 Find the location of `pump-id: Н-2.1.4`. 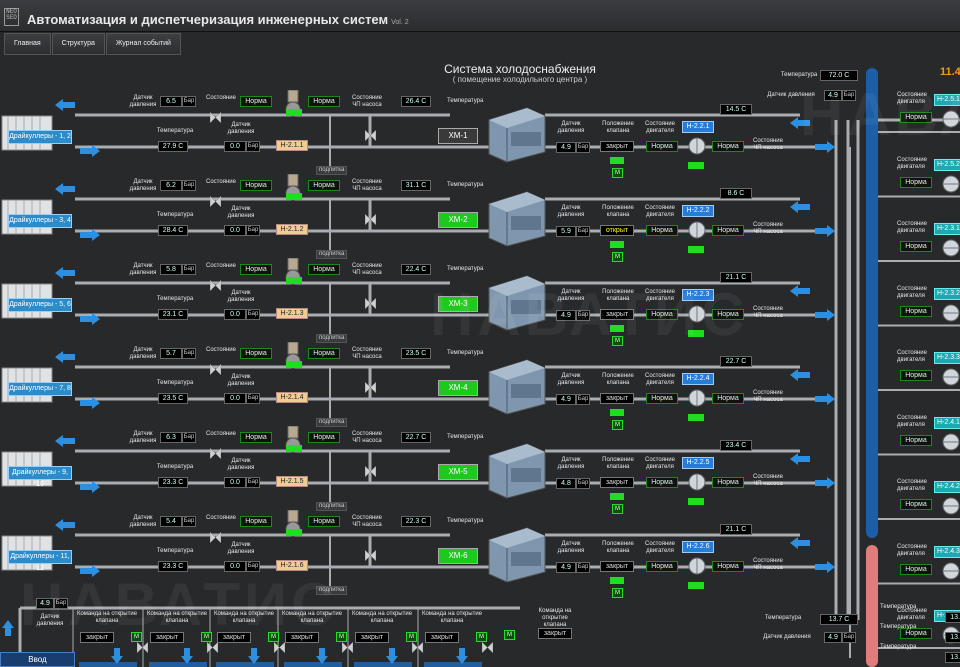

pump-id: Н-2.1.4 is located at coordinates (292, 397).